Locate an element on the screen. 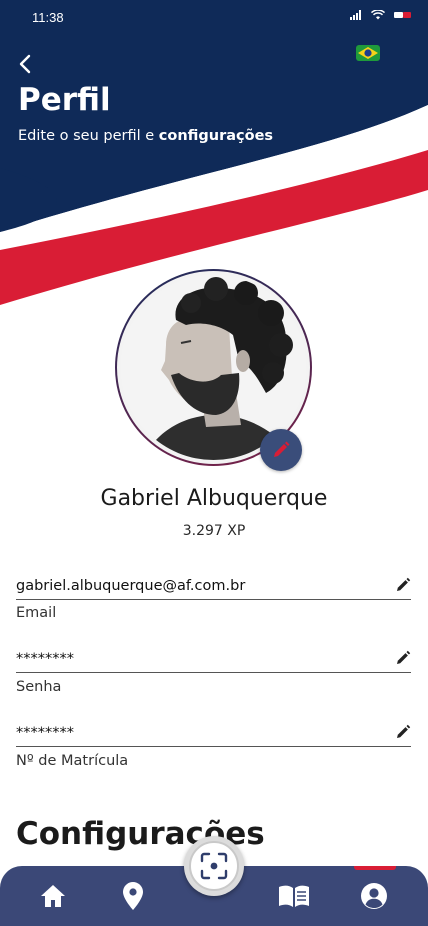 The image size is (428, 926). back-button is located at coordinates (25, 64).